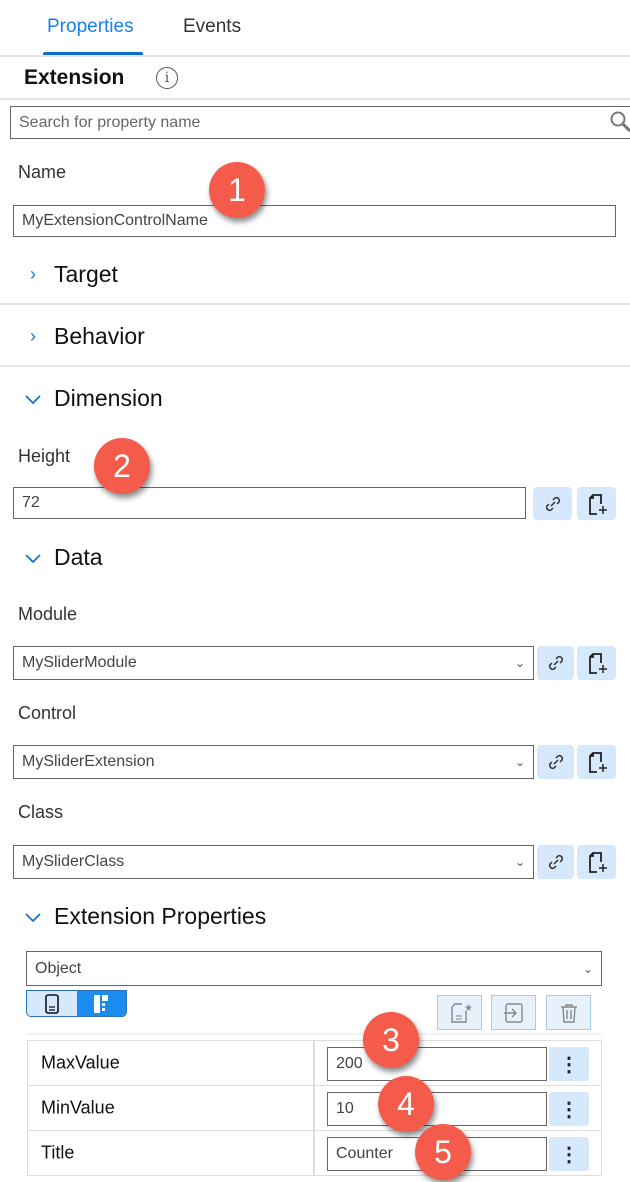 The width and height of the screenshot is (630, 1182). I want to click on tree-view-icon, so click(101, 1003).